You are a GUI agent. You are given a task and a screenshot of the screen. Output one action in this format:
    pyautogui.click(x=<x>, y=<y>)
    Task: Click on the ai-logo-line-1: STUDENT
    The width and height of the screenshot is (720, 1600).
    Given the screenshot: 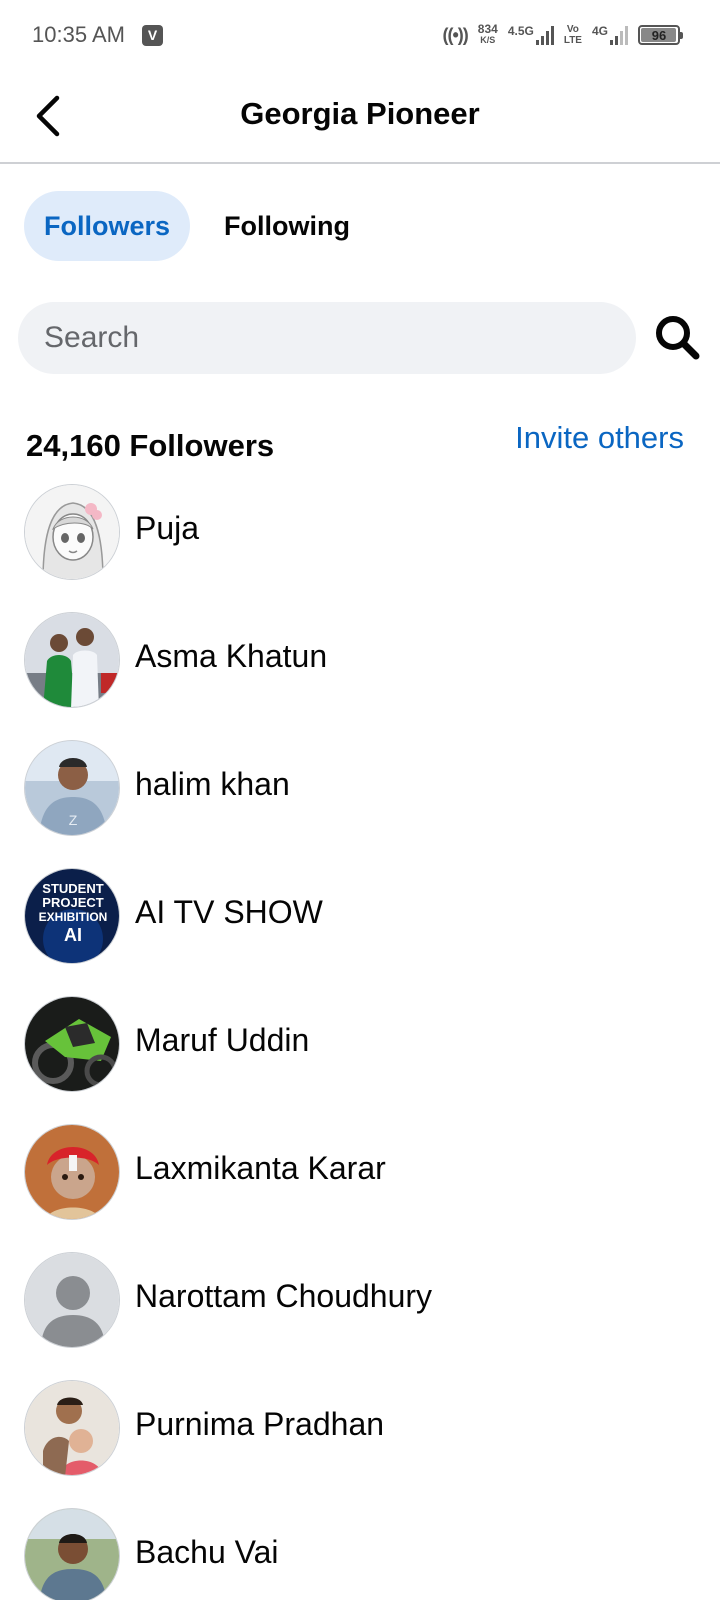 What is the action you would take?
    pyautogui.click(x=72, y=888)
    